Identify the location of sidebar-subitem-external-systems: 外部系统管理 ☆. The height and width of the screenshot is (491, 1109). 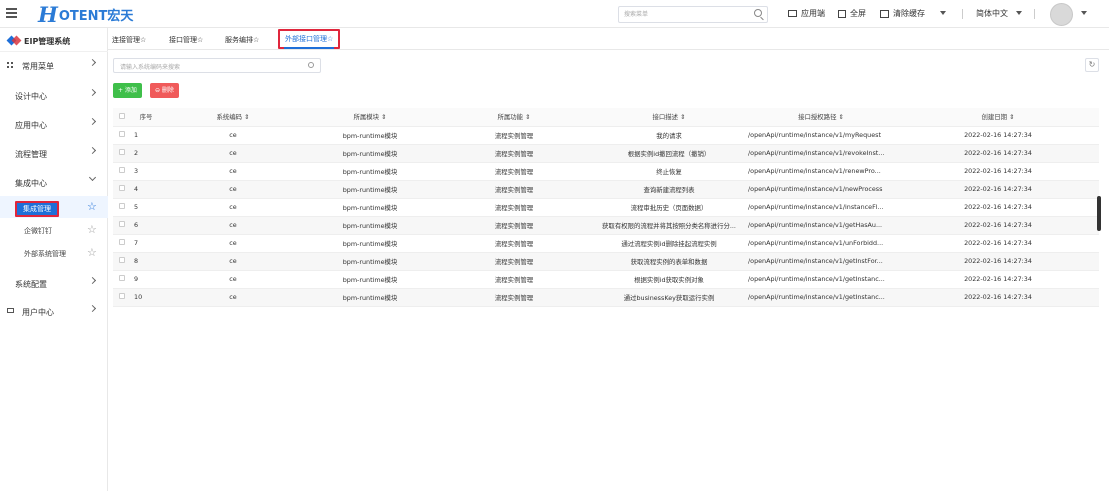
(54, 253).